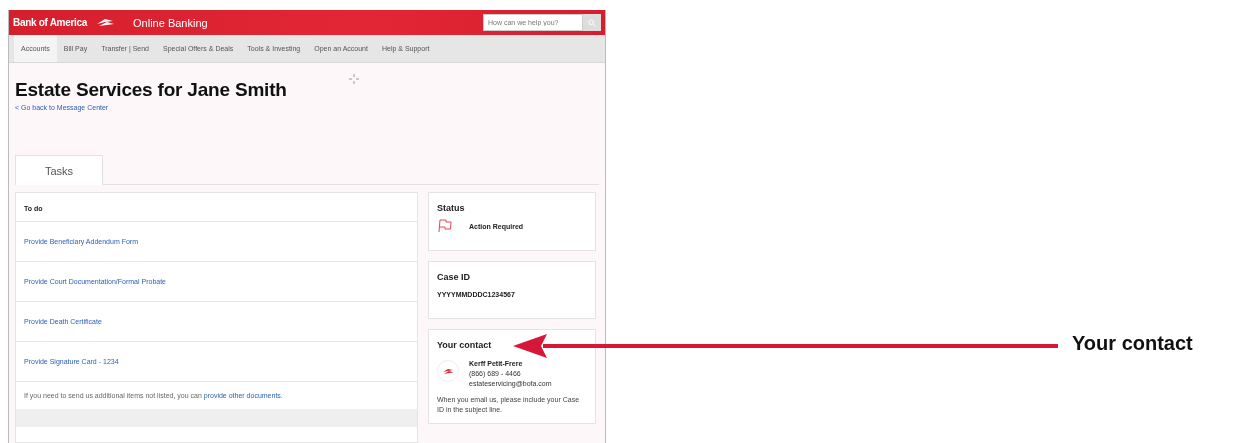 This screenshot has width=1235, height=443. I want to click on search-button, so click(592, 22).